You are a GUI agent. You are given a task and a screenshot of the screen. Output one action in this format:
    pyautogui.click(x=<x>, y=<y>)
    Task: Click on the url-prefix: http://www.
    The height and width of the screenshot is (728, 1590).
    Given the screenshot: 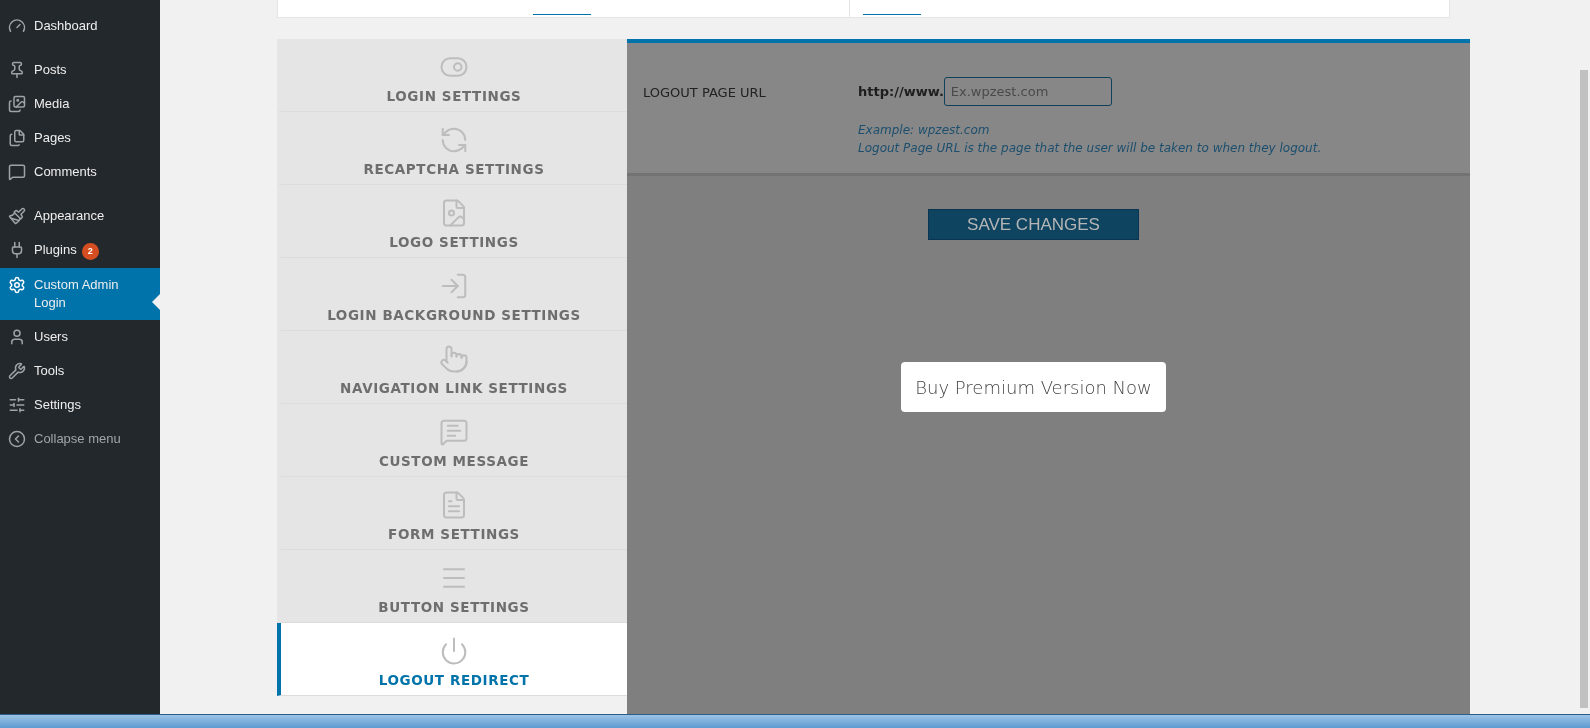 What is the action you would take?
    pyautogui.click(x=901, y=91)
    